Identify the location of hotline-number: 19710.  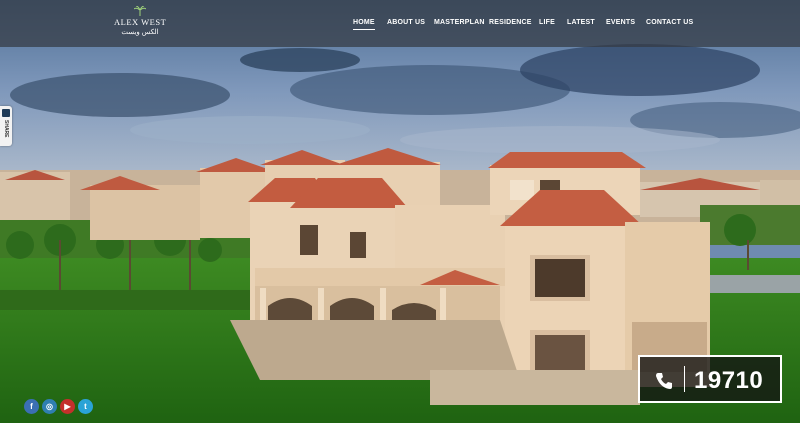
(729, 380).